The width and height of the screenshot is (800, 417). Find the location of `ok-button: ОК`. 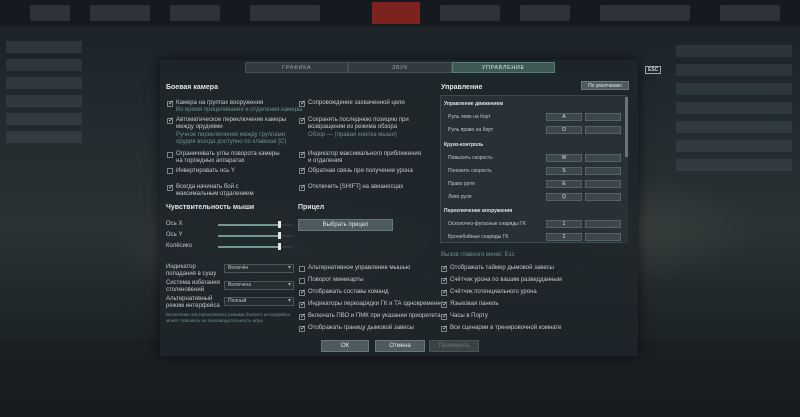

ok-button: ОК is located at coordinates (345, 346).